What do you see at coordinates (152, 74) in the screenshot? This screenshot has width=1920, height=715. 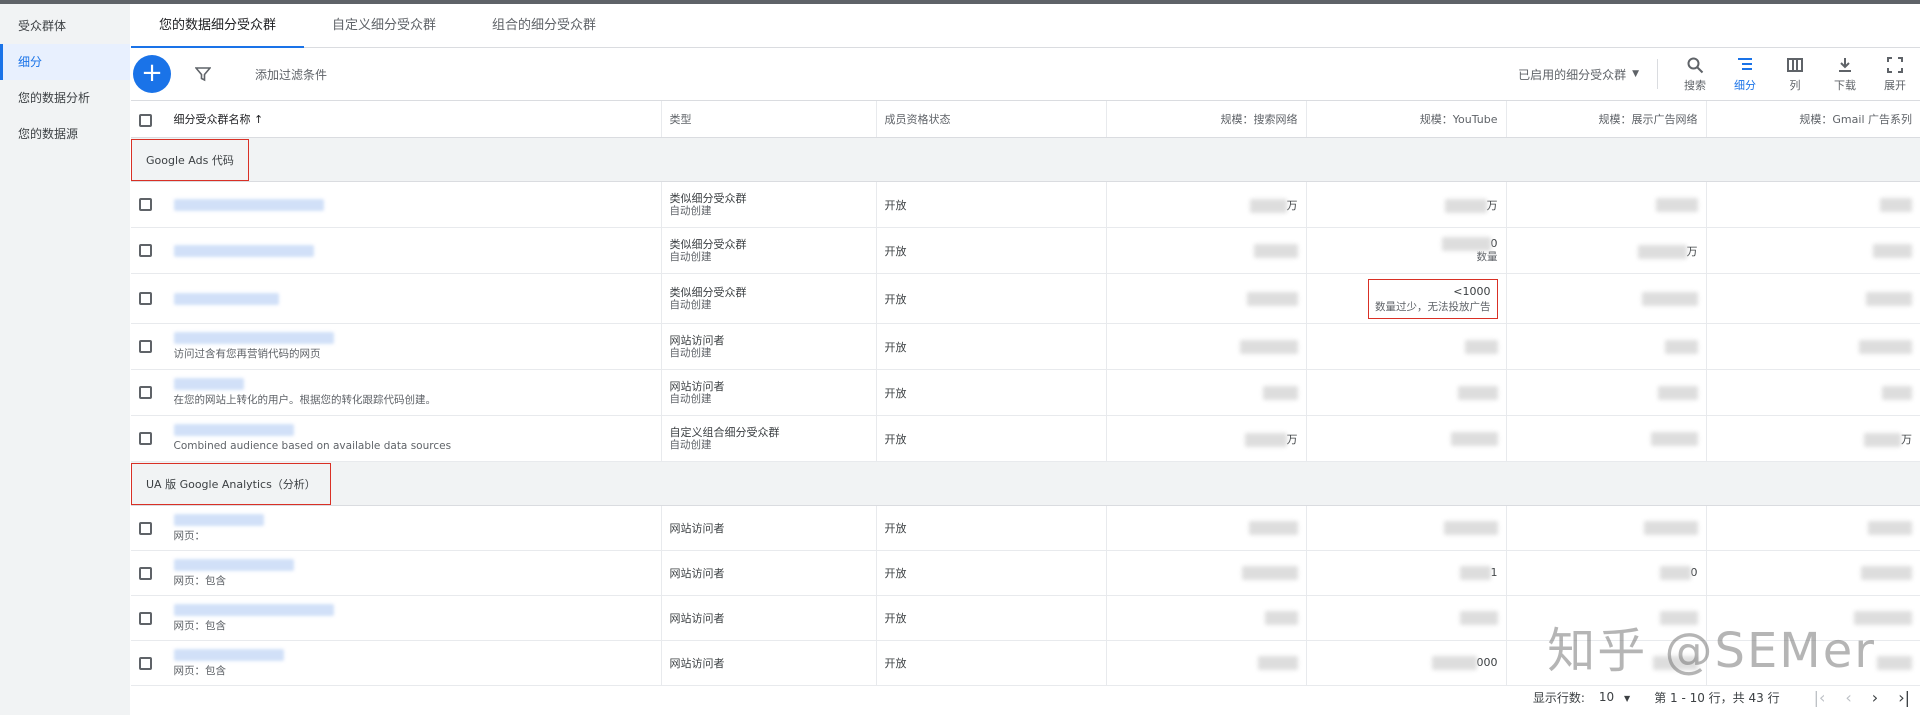 I see `add-button: +` at bounding box center [152, 74].